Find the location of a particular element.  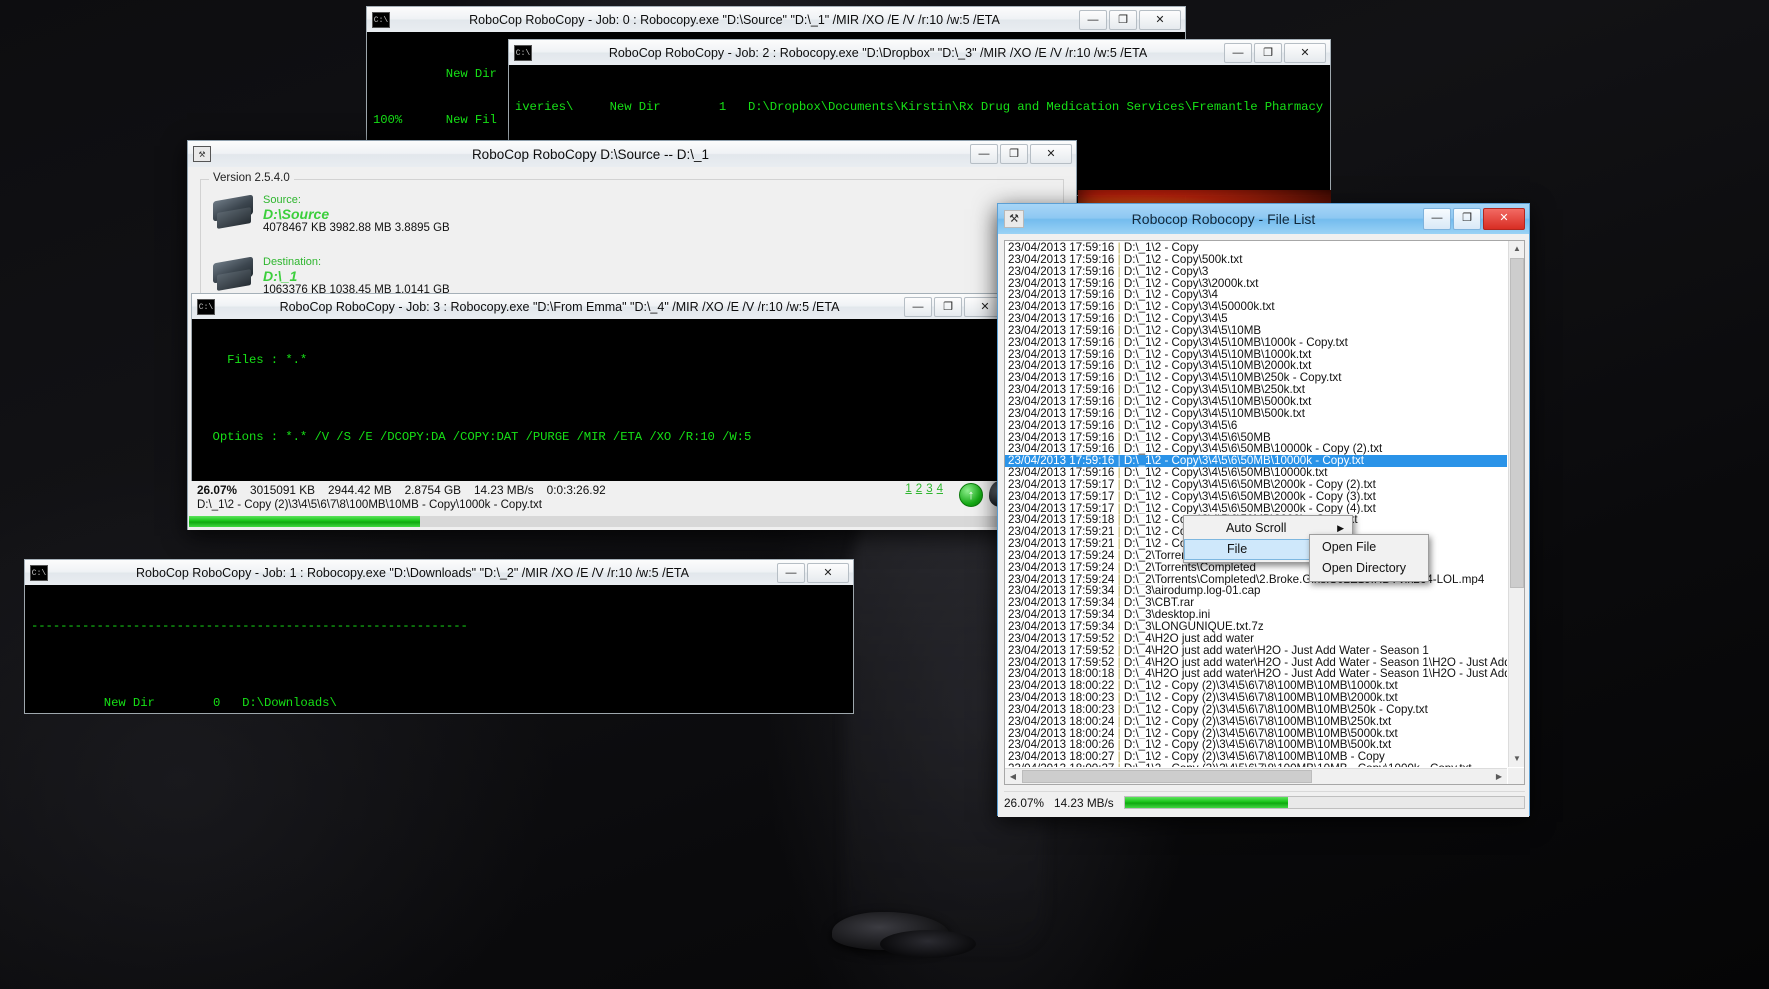

file-list-titlebar: ⚒ Robocop Robocopy - File List — ❐ ✕ is located at coordinates (1263, 219).